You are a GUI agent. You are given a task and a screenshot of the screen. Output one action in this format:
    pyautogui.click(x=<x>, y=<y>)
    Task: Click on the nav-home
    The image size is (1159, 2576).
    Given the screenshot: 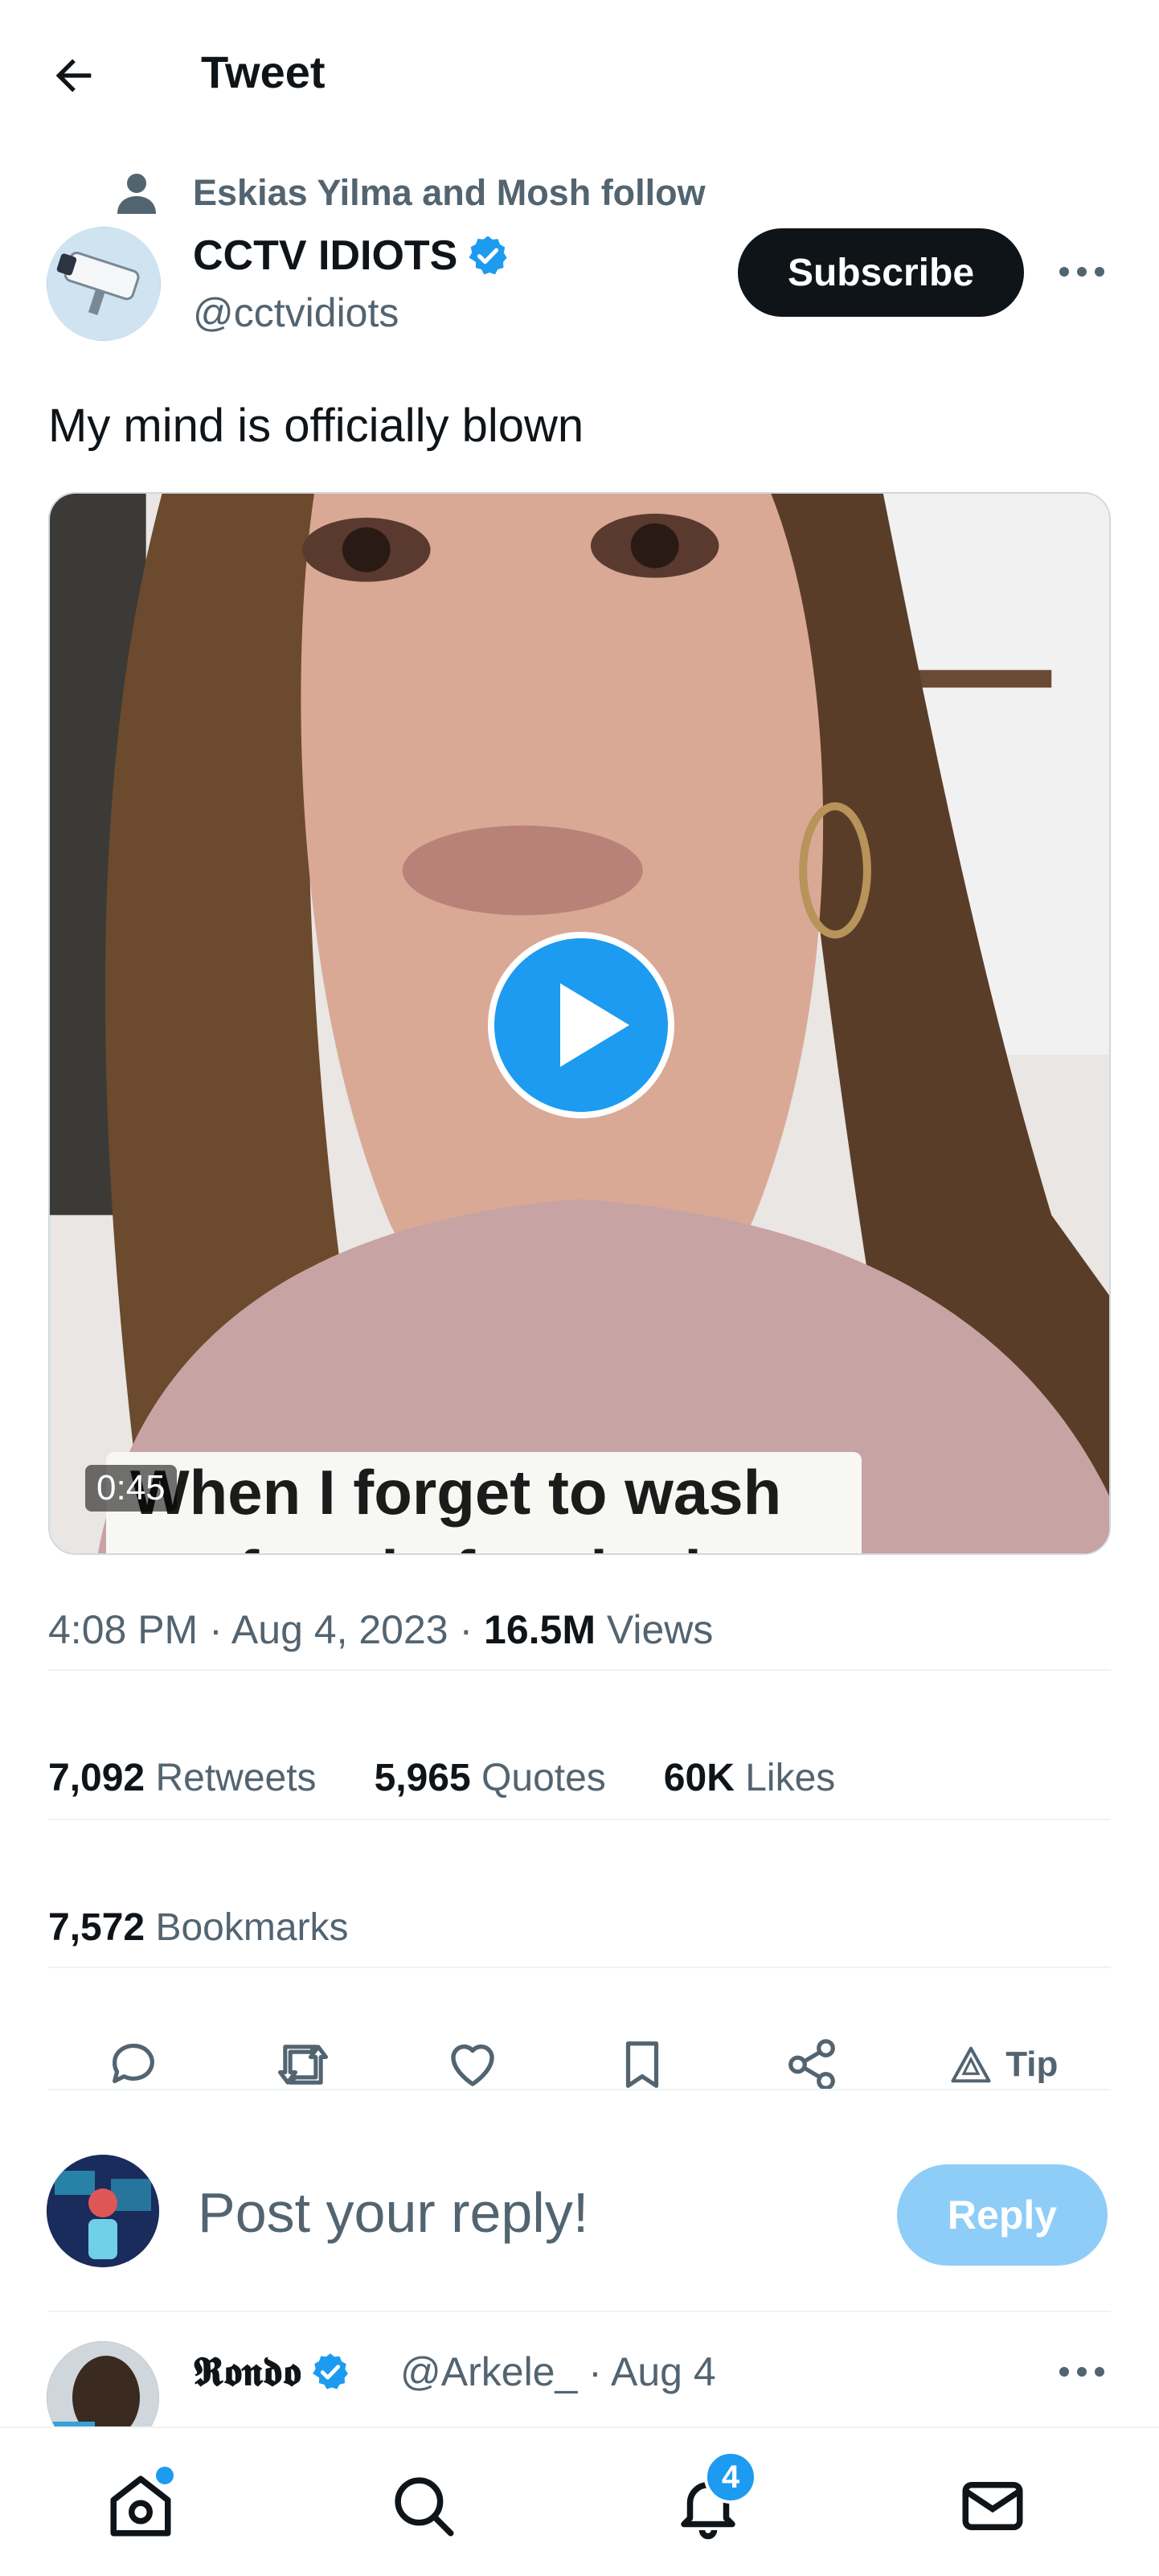 What is the action you would take?
    pyautogui.click(x=140, y=2504)
    